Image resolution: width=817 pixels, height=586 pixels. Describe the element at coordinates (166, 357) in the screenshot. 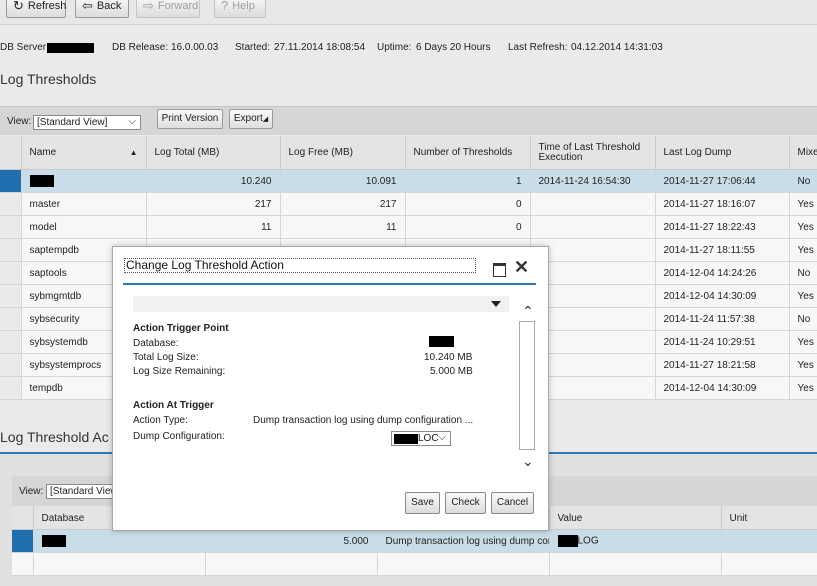

I see `total-log-size-label: Total Log Size:` at that location.